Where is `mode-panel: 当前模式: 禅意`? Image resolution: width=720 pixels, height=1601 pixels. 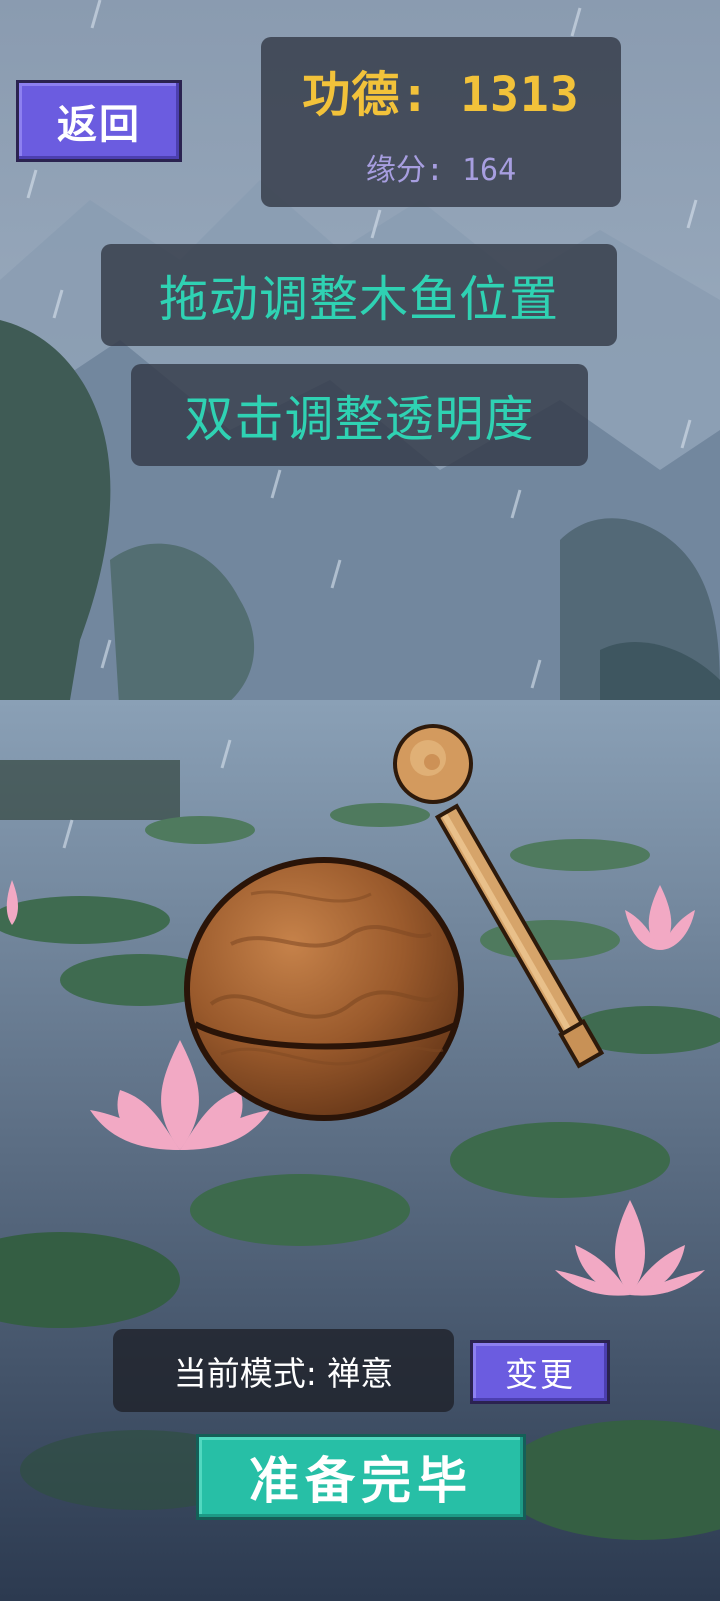 mode-panel: 当前模式: 禅意 is located at coordinates (283, 1370).